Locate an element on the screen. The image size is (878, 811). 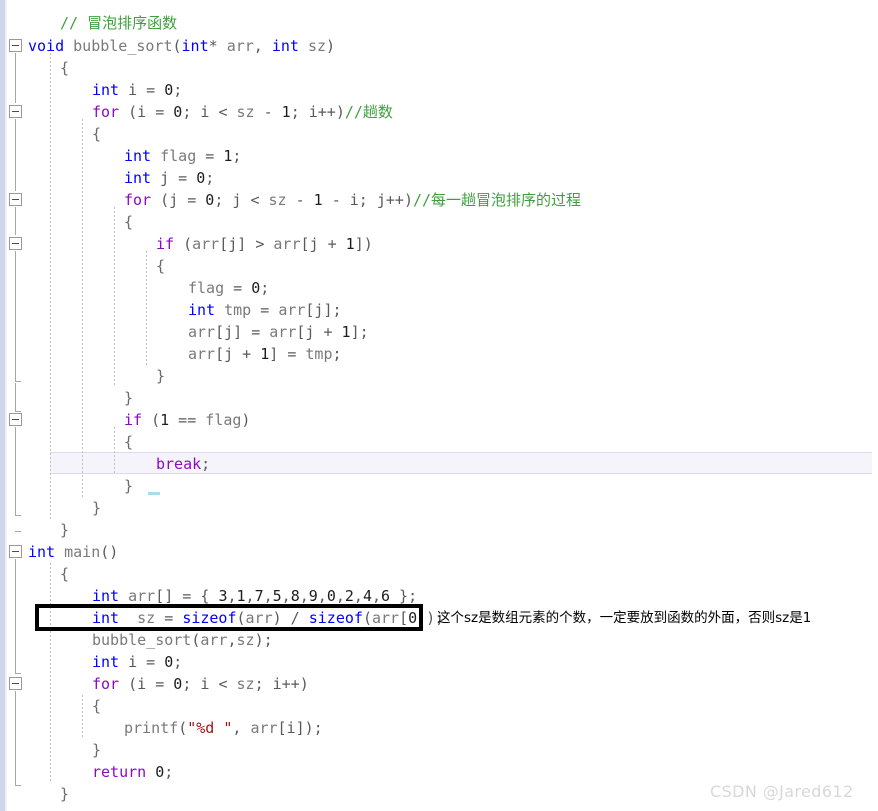
code-token: ; i is located at coordinates (200, 112).